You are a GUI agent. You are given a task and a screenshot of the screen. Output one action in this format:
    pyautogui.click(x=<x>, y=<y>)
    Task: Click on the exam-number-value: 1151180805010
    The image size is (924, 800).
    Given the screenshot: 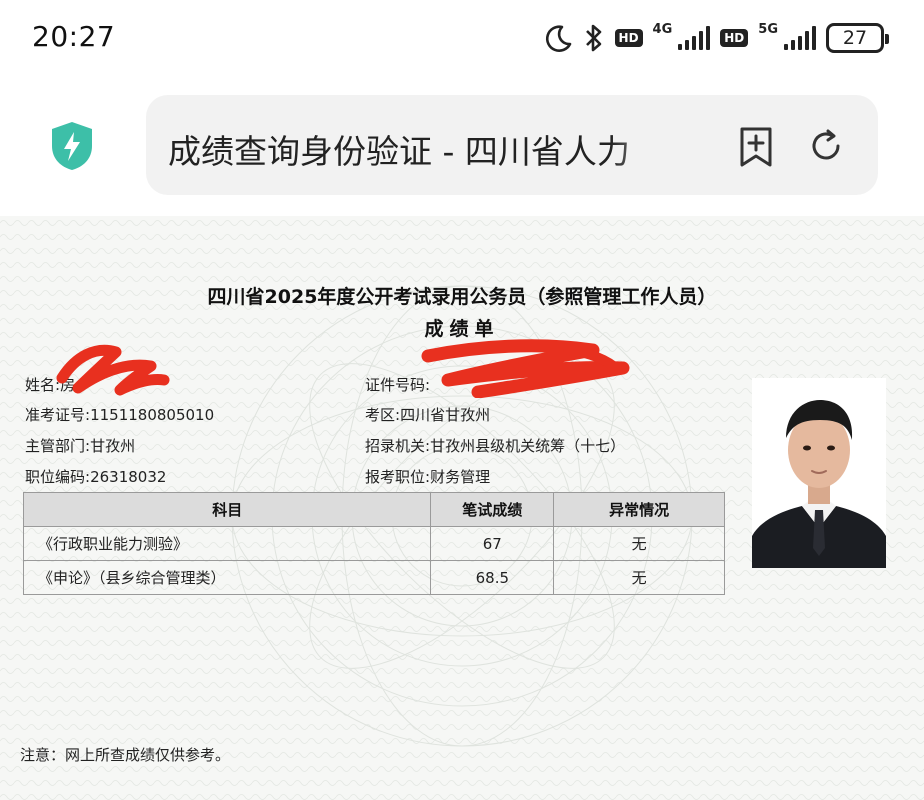 What is the action you would take?
    pyautogui.click(x=152, y=415)
    